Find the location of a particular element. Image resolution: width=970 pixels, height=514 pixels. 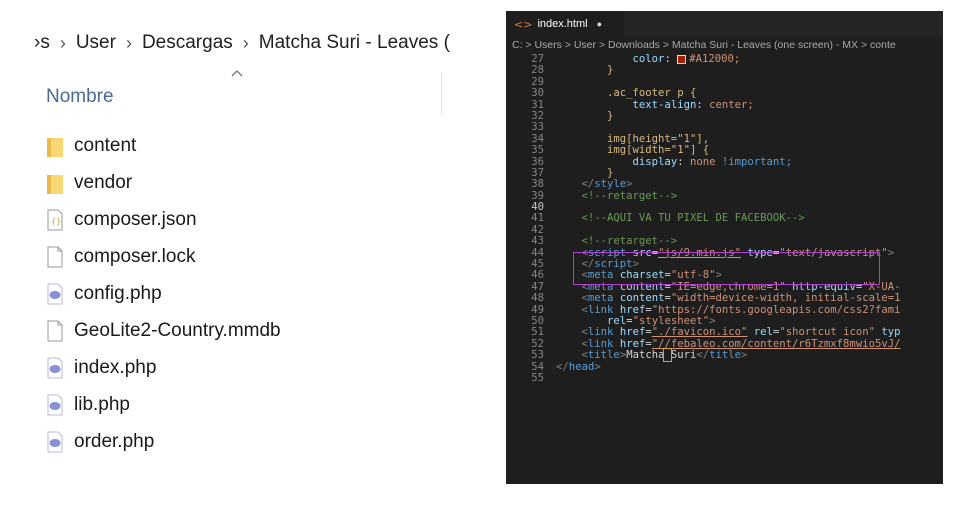

breadcrumb-item-prev: ›s is located at coordinates (42, 43).